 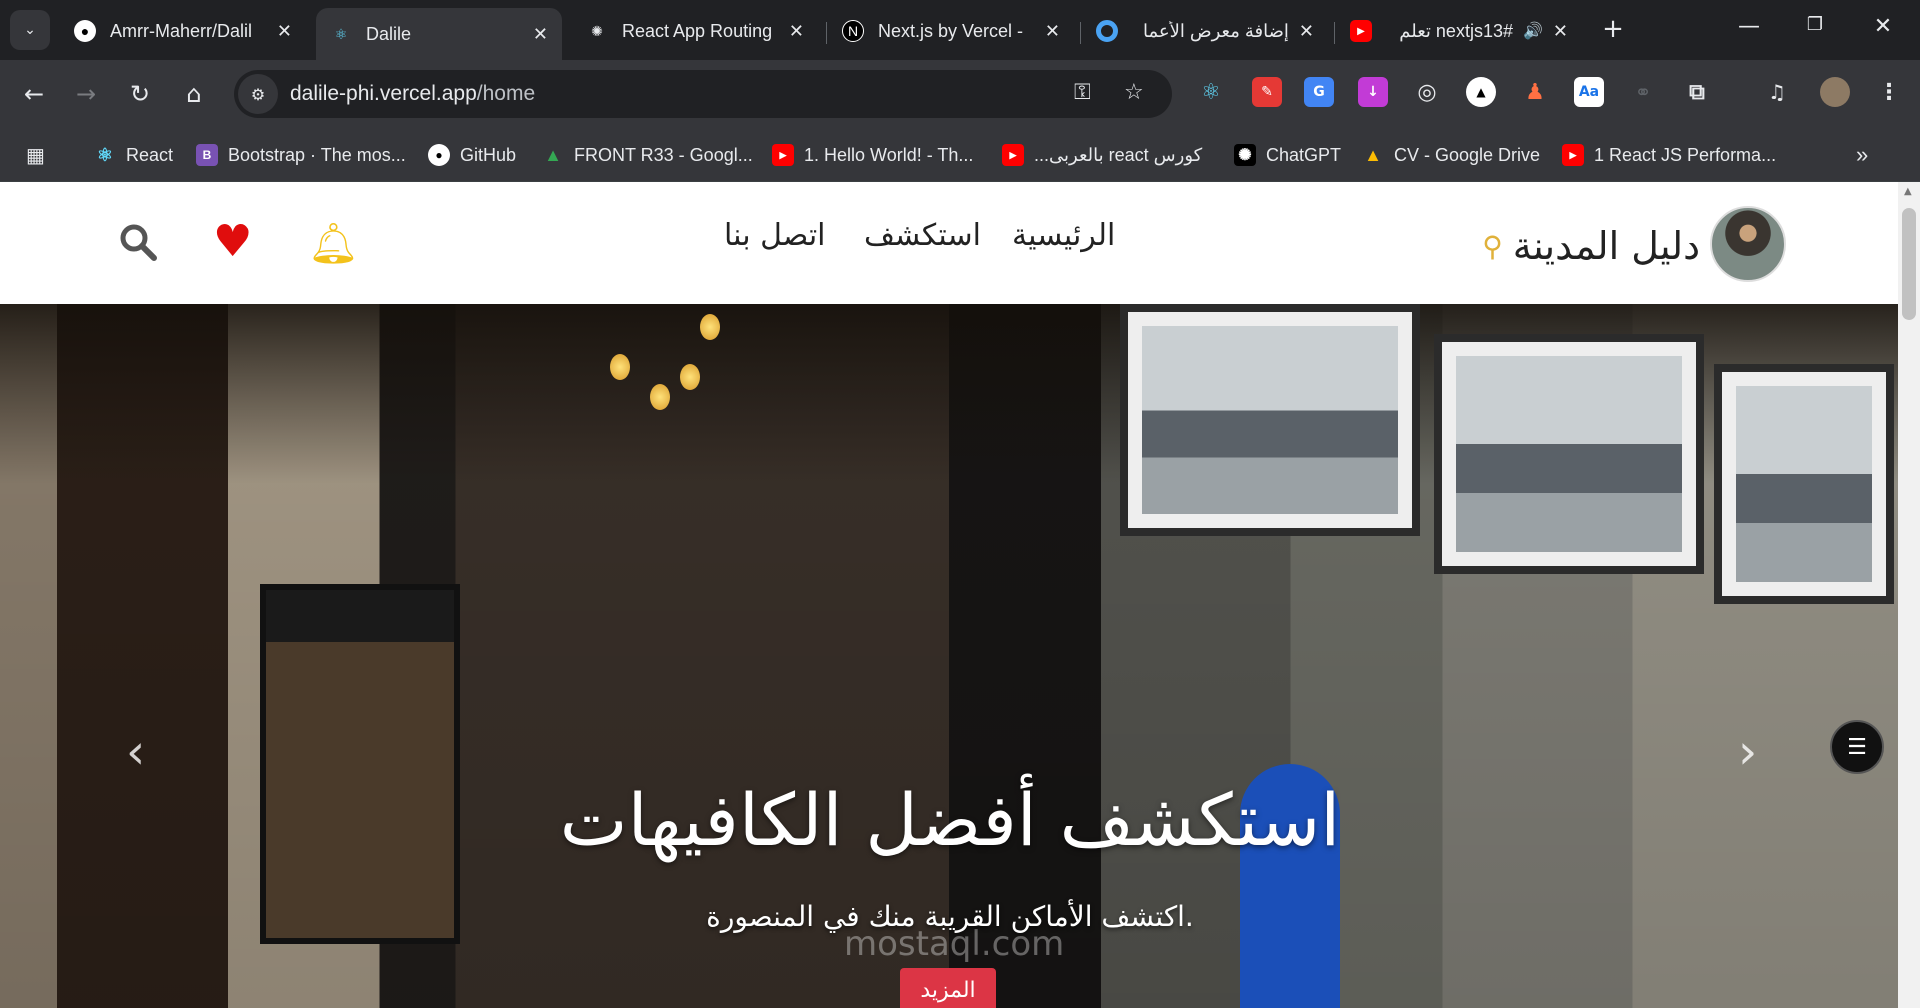 What do you see at coordinates (1909, 264) in the screenshot?
I see `scroll-thumb` at bounding box center [1909, 264].